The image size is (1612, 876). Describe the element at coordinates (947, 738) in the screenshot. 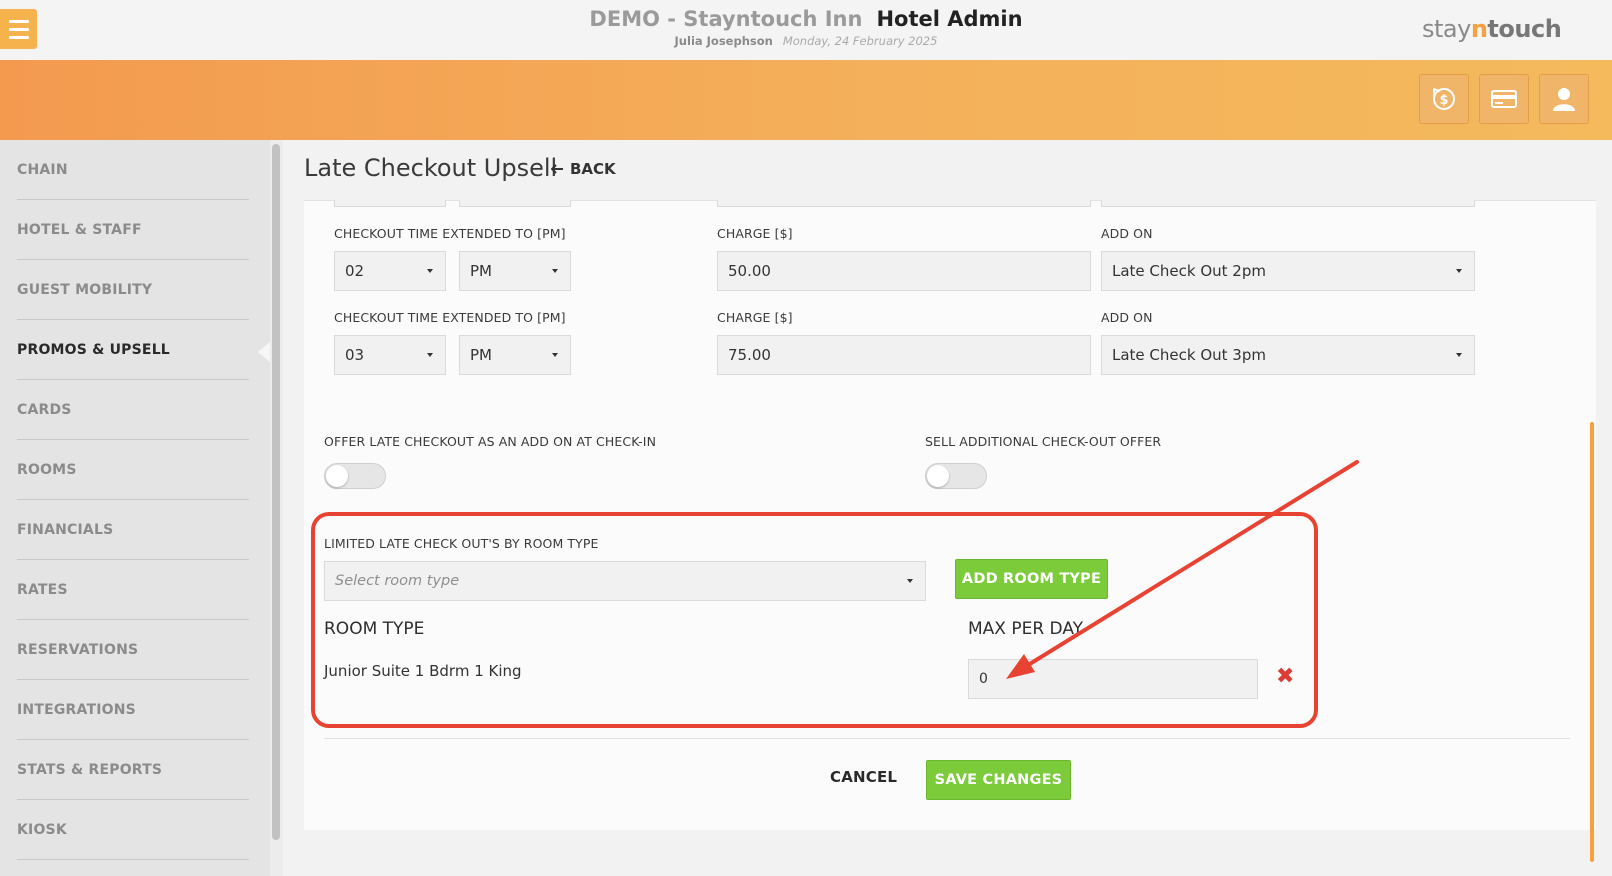

I see `divider` at that location.